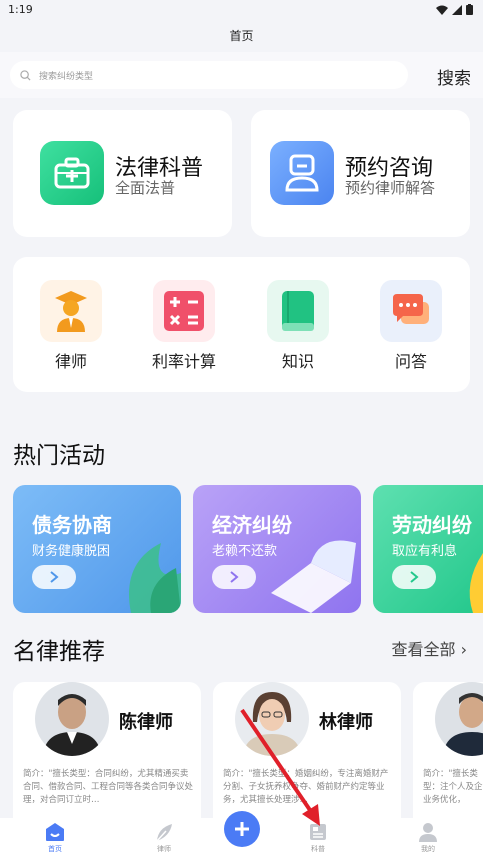  Describe the element at coordinates (184, 311) in the screenshot. I see `calculator-icon` at that location.